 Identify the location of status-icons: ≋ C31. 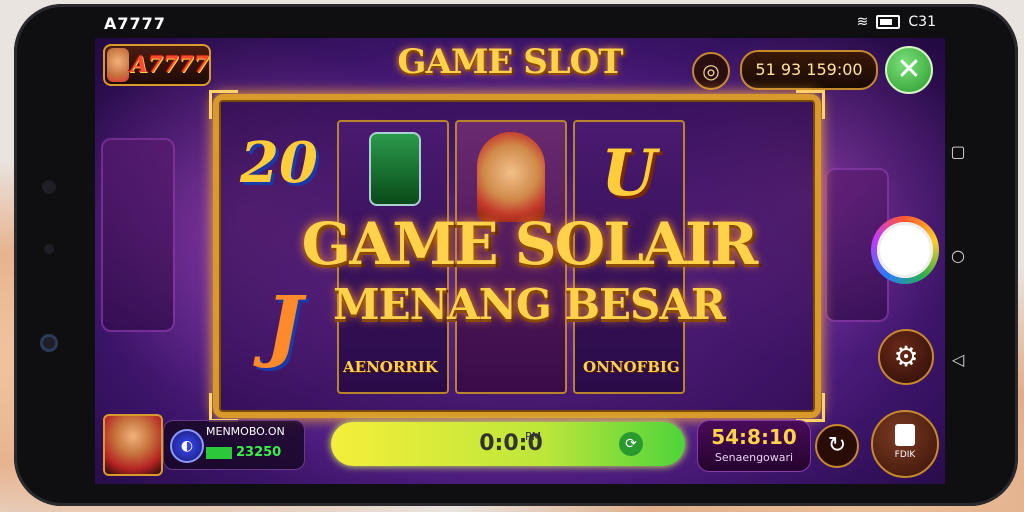
(896, 22).